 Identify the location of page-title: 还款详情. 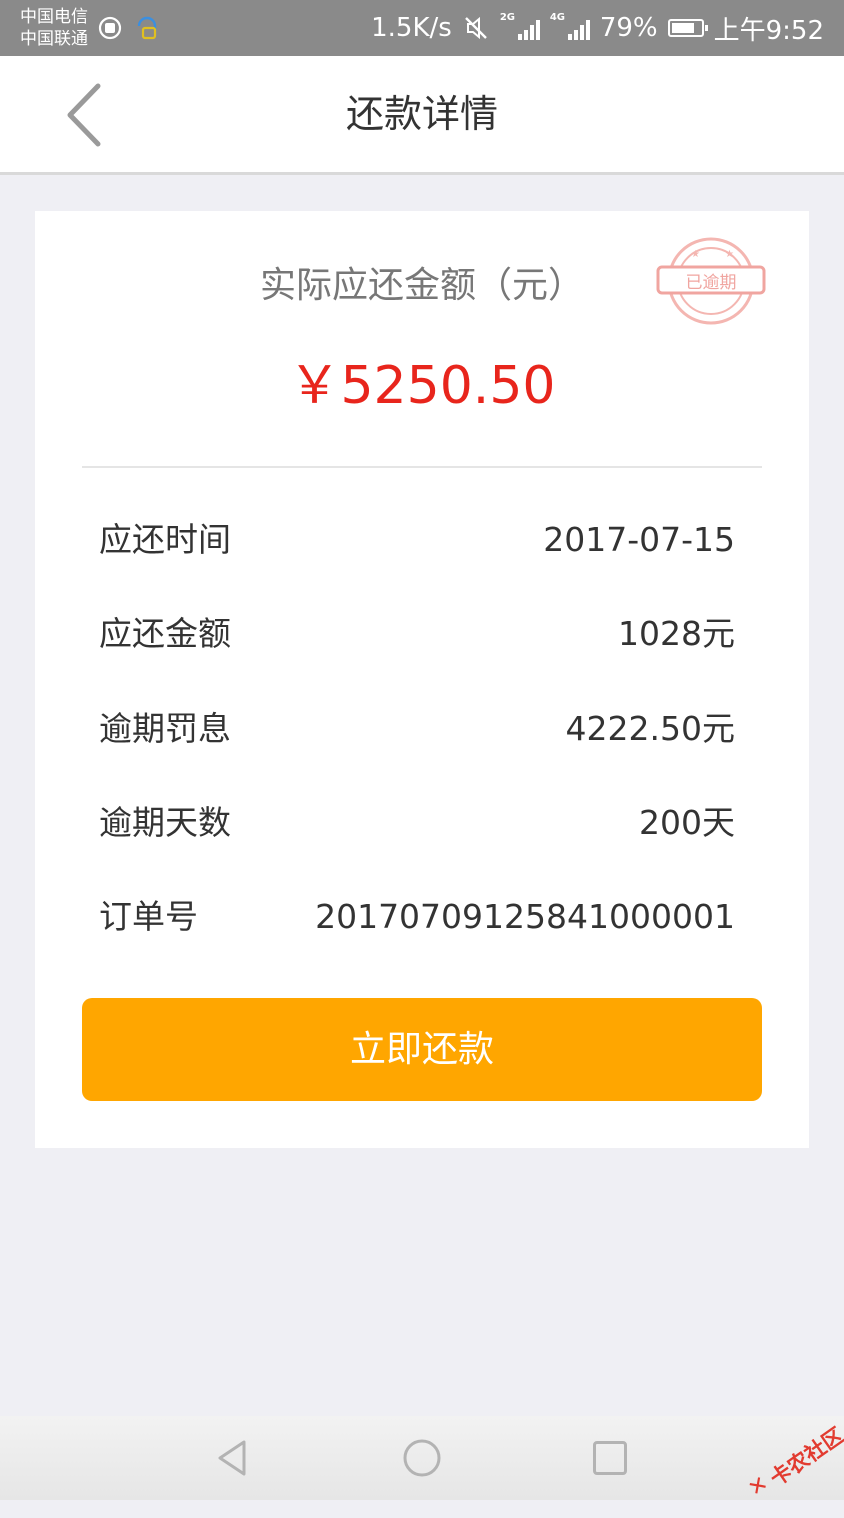
(421, 114).